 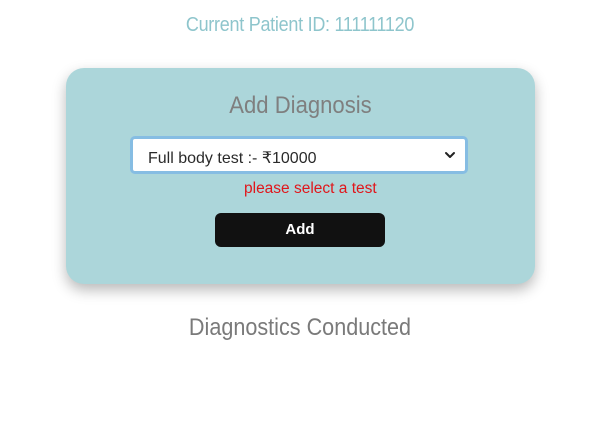 I want to click on test-select-value: Full body test :- ₹10000, so click(x=232, y=158).